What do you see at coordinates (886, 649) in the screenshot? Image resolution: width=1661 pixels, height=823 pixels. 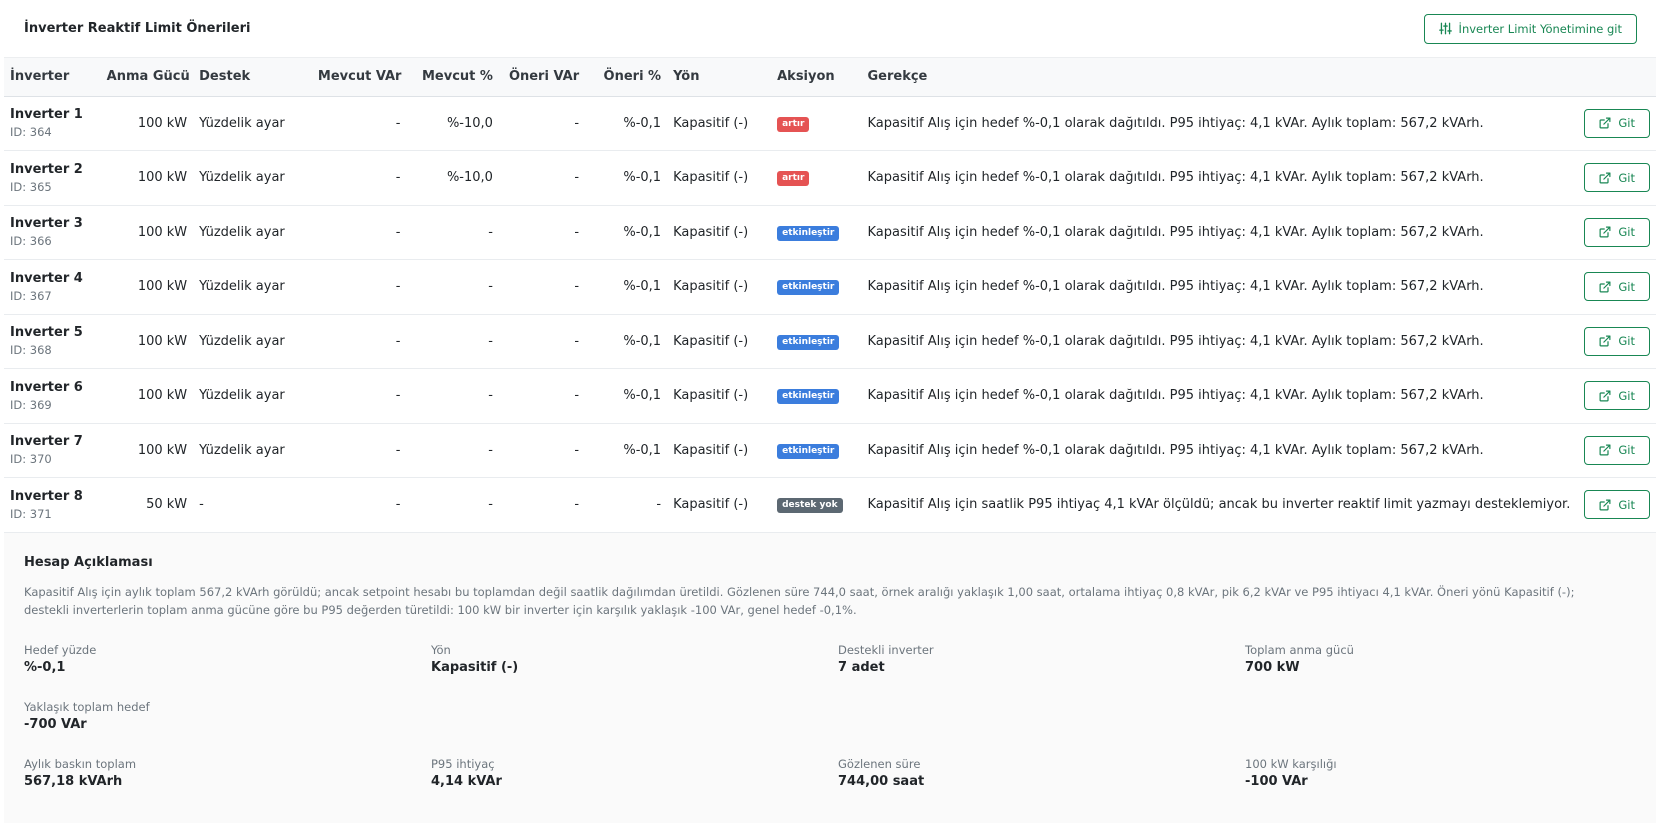 I see `stat-label: Destekli inverter` at bounding box center [886, 649].